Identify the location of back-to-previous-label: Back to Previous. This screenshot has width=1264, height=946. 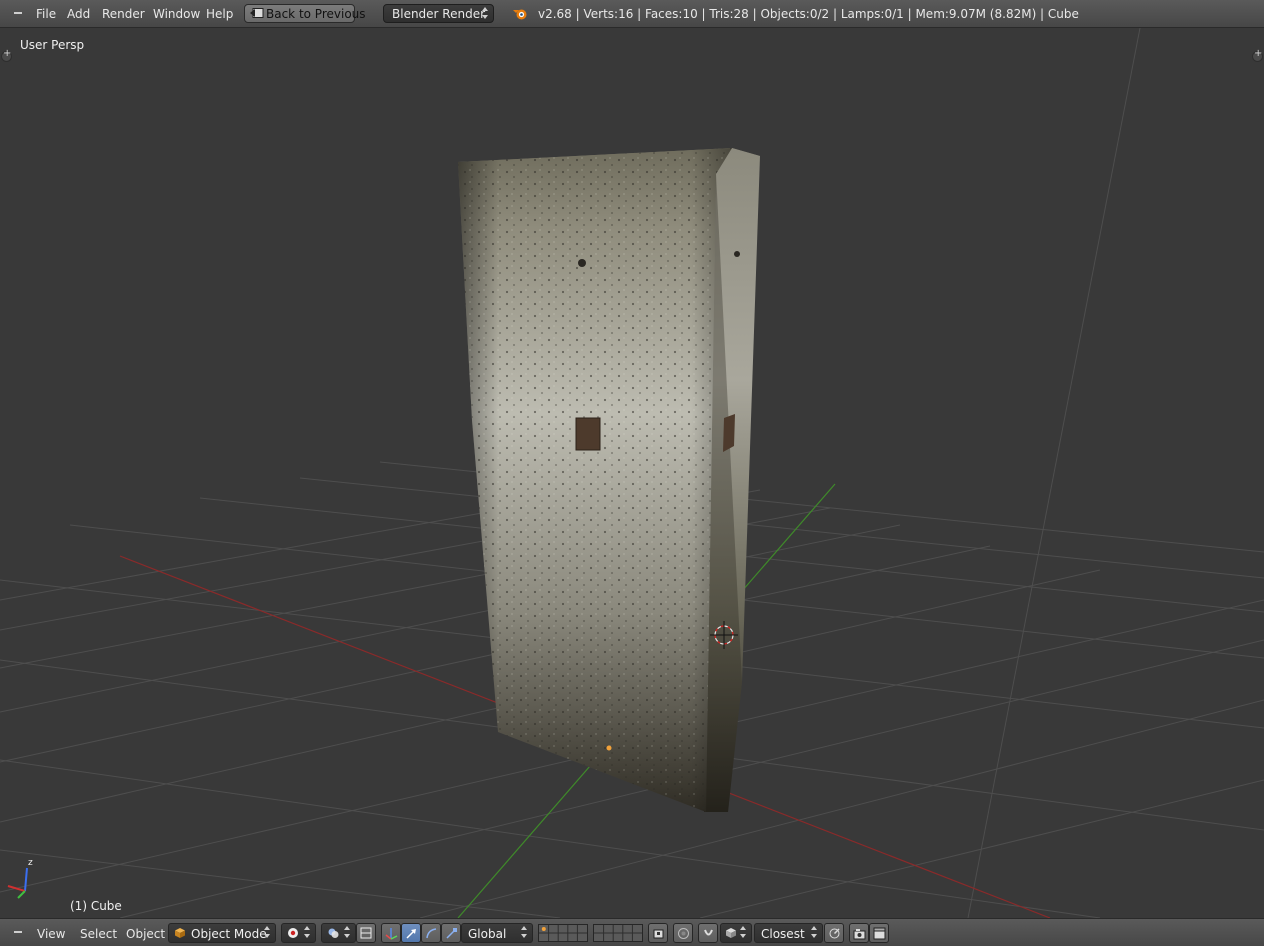
(316, 14).